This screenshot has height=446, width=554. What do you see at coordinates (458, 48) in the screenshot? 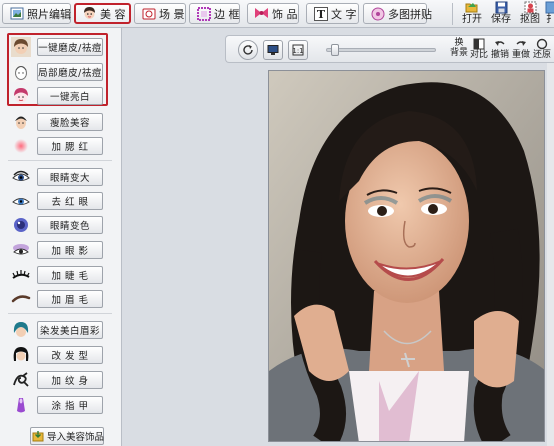
I see `swap-background-label: 换 背景` at bounding box center [458, 48].